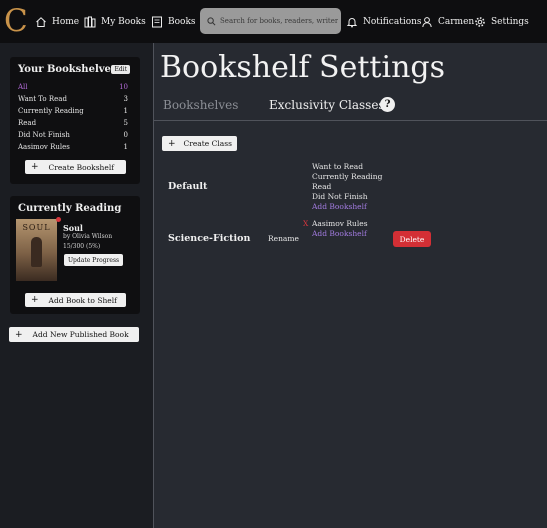 The width and height of the screenshot is (547, 528). What do you see at coordinates (283, 238) in the screenshot?
I see `rename-class-button: Rename` at bounding box center [283, 238].